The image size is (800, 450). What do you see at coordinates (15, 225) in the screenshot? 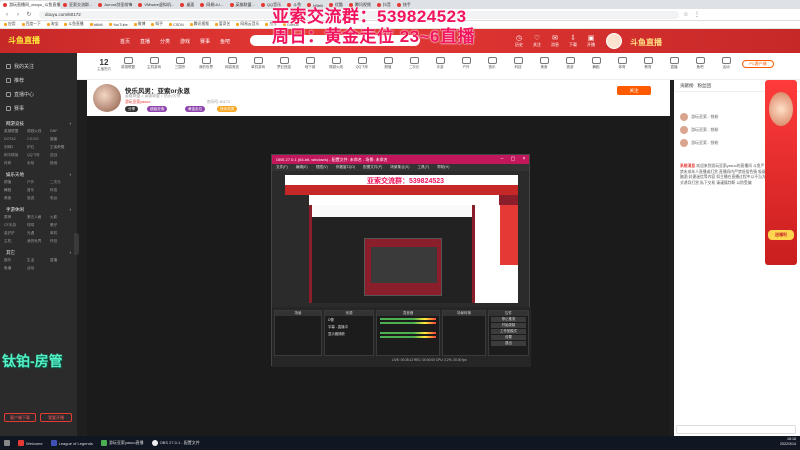
I see `sidebar-category-link: CF手游` at bounding box center [15, 225].